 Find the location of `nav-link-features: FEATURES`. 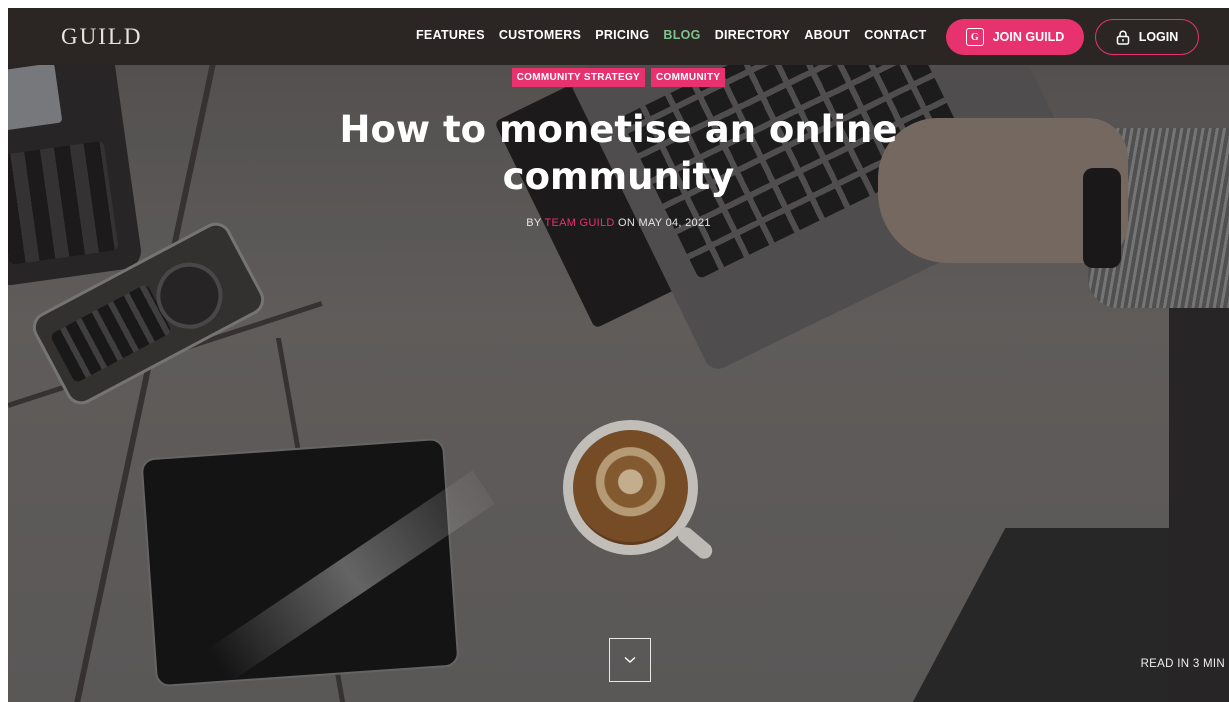

nav-link-features: FEATURES is located at coordinates (450, 35).